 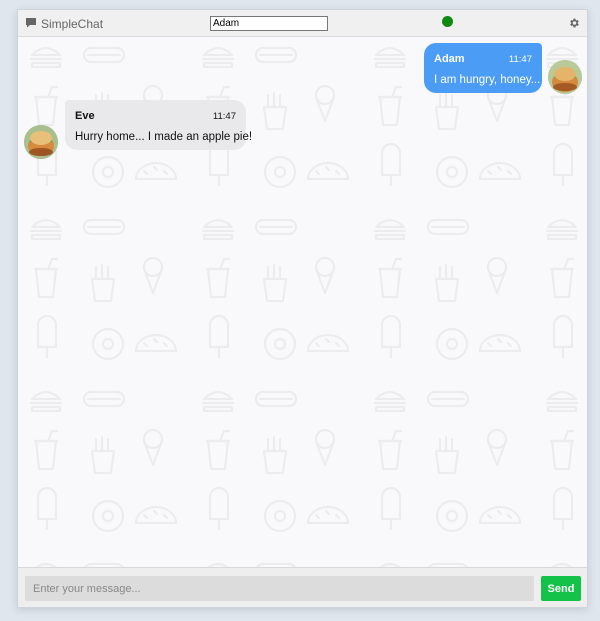 What do you see at coordinates (269, 23) in the screenshot?
I see `username-input` at bounding box center [269, 23].